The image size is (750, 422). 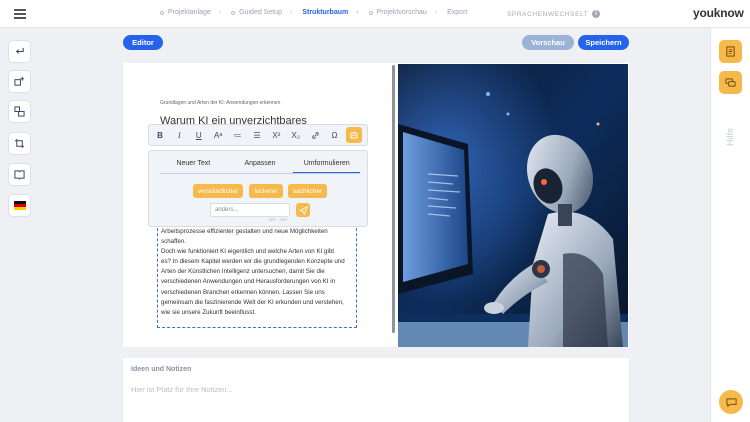 I want to click on ordered-list-button: ≔, so click(x=238, y=135).